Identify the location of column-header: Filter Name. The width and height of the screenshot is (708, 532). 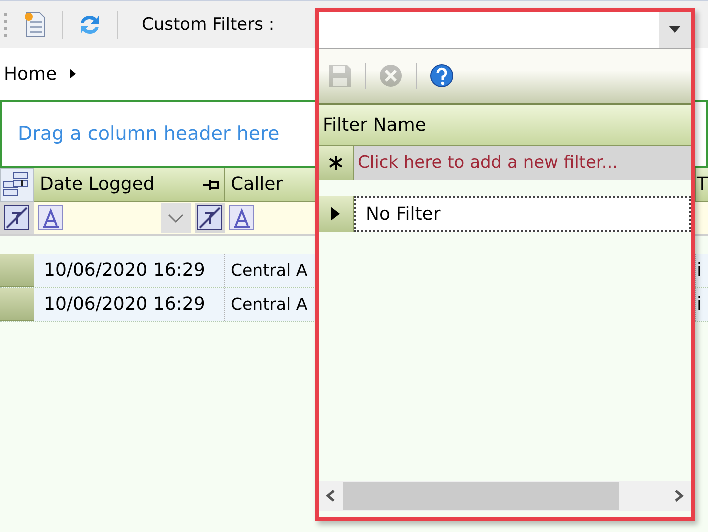
(505, 125).